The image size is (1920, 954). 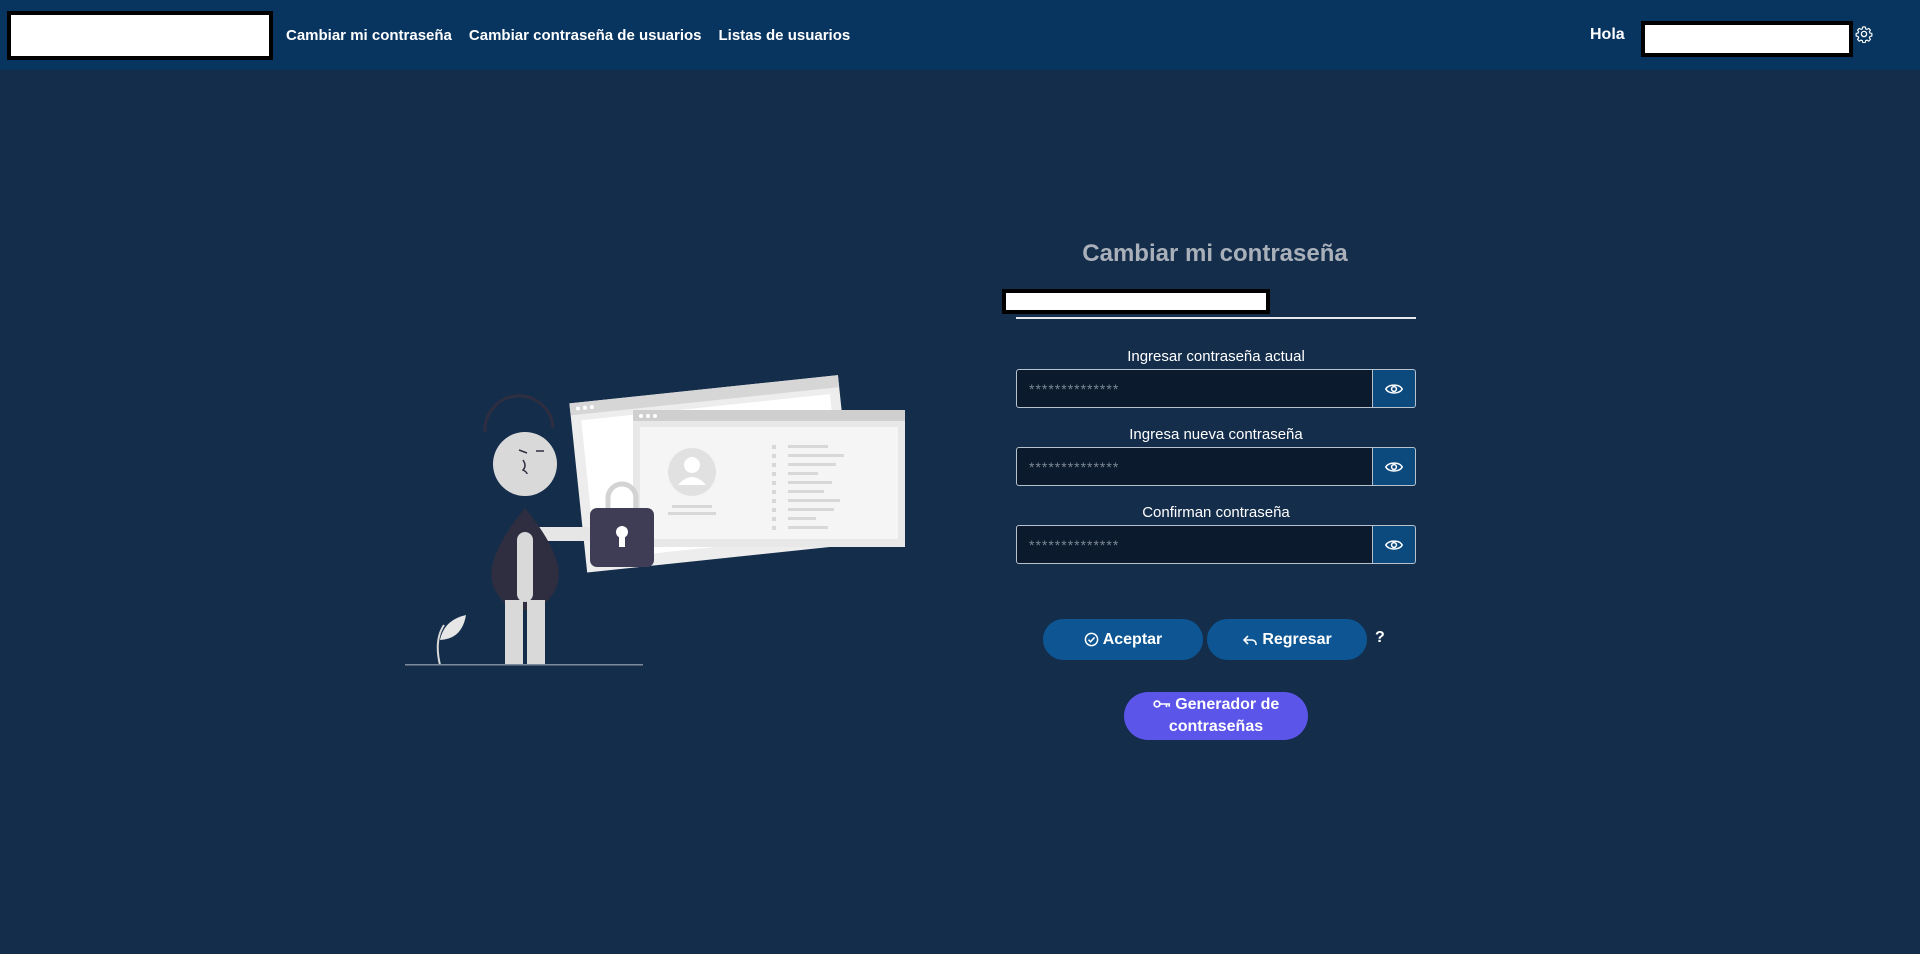 I want to click on back-button: Regresar, so click(x=1287, y=639).